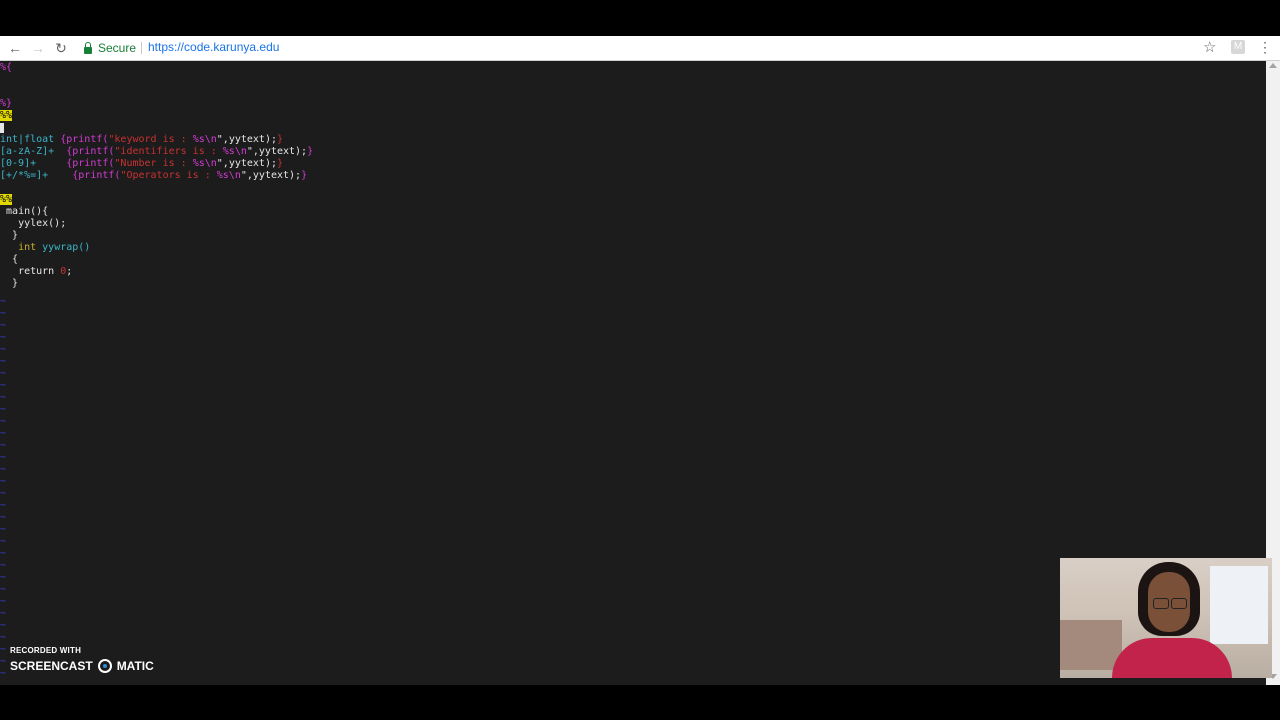 The height and width of the screenshot is (720, 1280). I want to click on address-bar: https://code.karunya.edu, so click(213, 47).